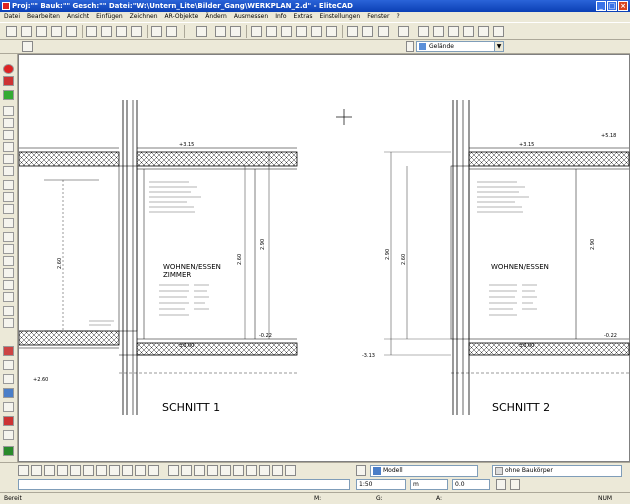 Image resolution: width=630 pixels, height=504 pixels. Describe the element at coordinates (8, 147) in the screenshot. I see `line-icon` at that location.